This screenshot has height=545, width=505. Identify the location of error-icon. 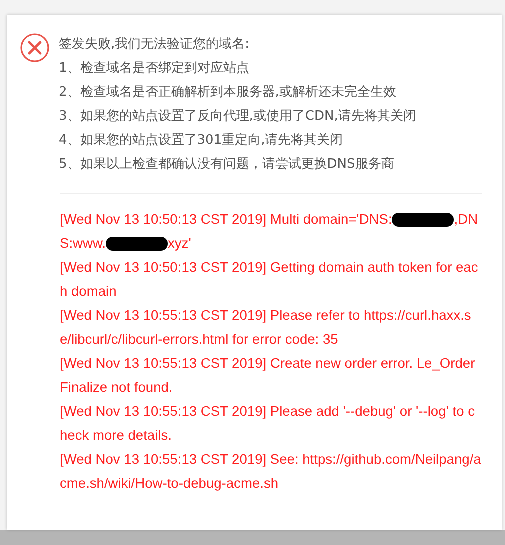
(35, 48).